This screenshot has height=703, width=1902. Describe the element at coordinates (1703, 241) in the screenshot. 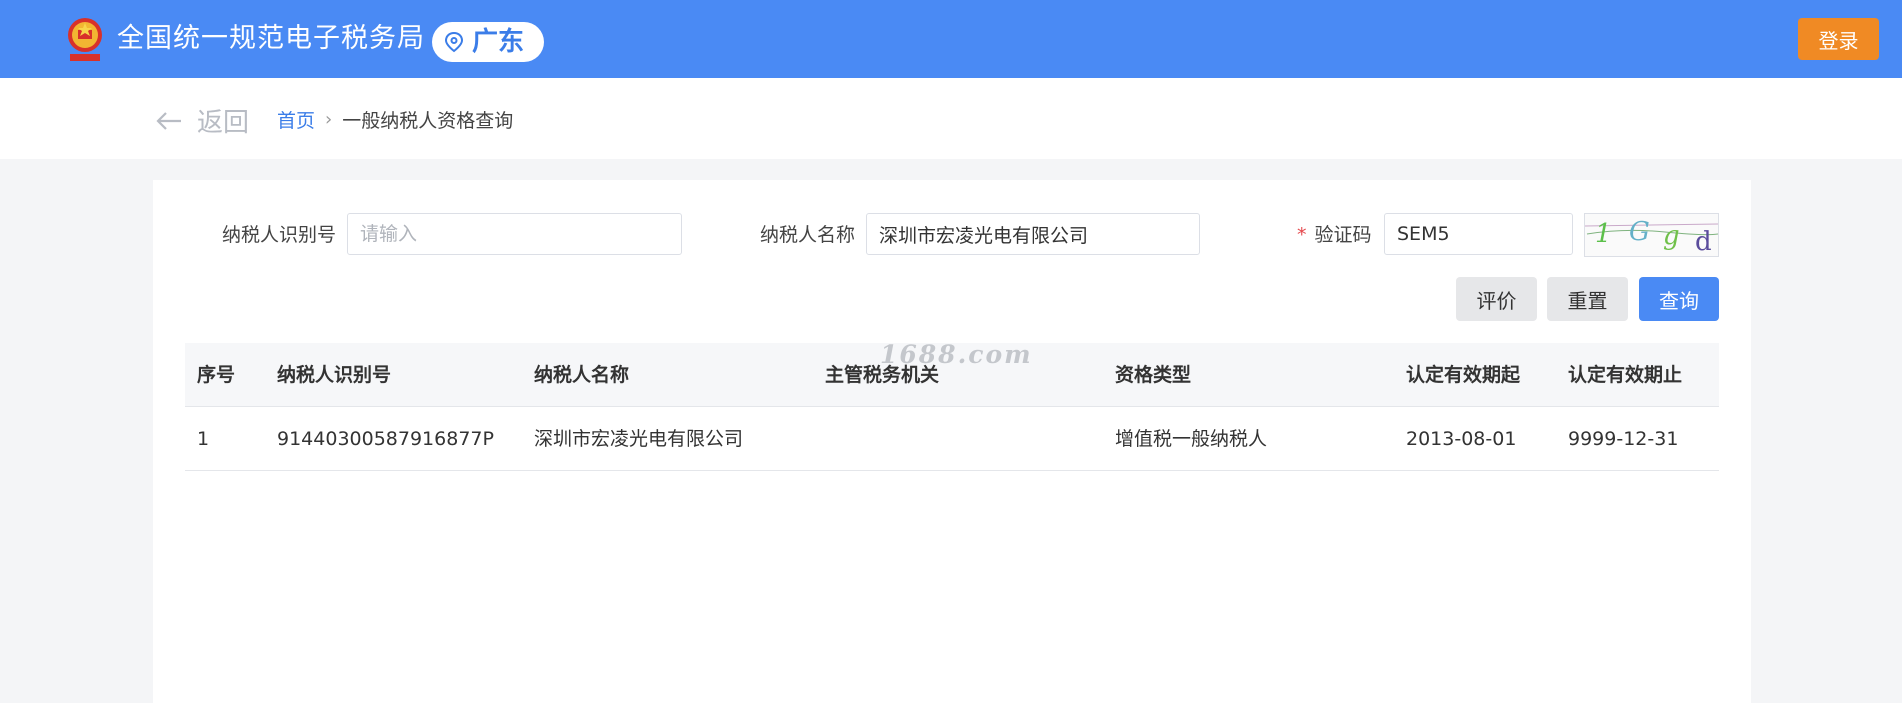

I see `captcha-char-4: d` at that location.